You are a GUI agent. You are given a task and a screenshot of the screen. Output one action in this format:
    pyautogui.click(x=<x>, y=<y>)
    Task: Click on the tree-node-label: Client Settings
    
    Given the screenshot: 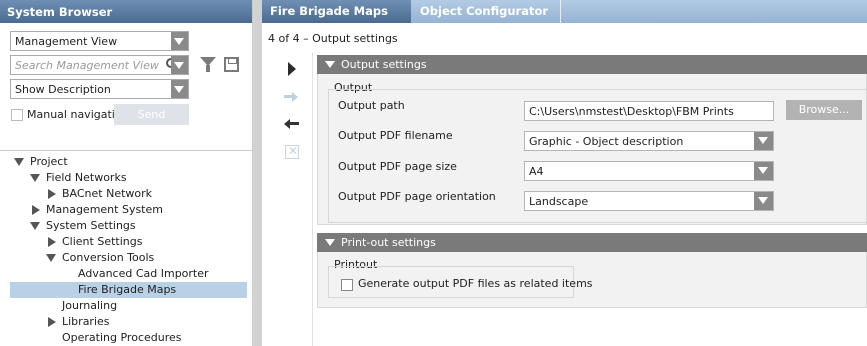 What is the action you would take?
    pyautogui.click(x=102, y=241)
    